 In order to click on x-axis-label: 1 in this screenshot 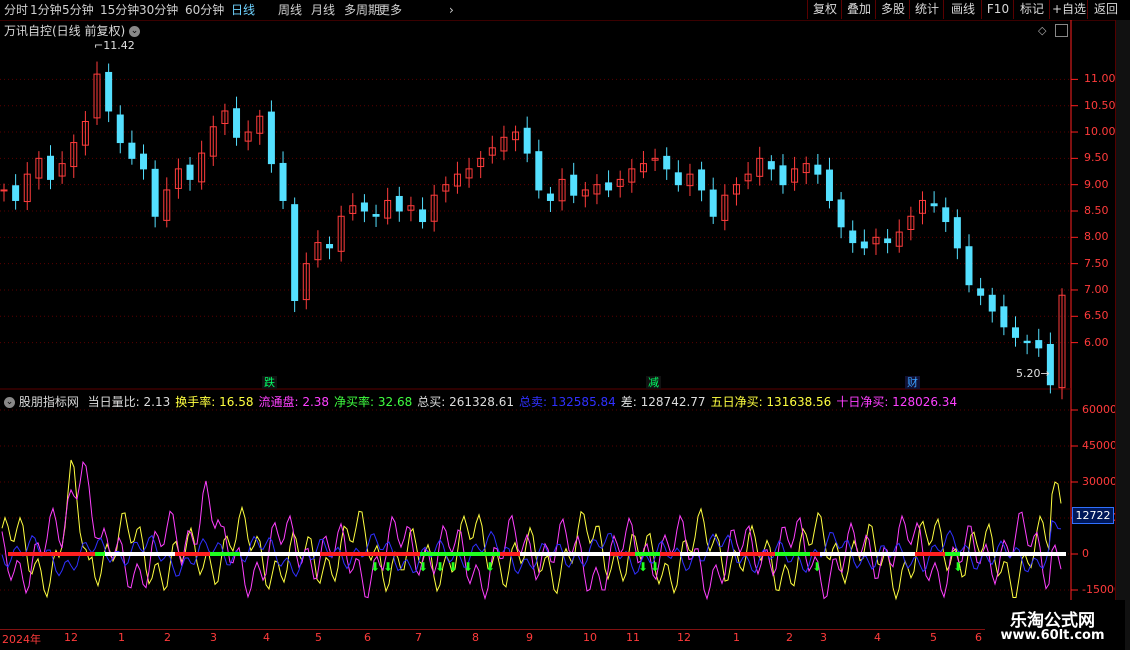, I will do `click(121, 637)`.